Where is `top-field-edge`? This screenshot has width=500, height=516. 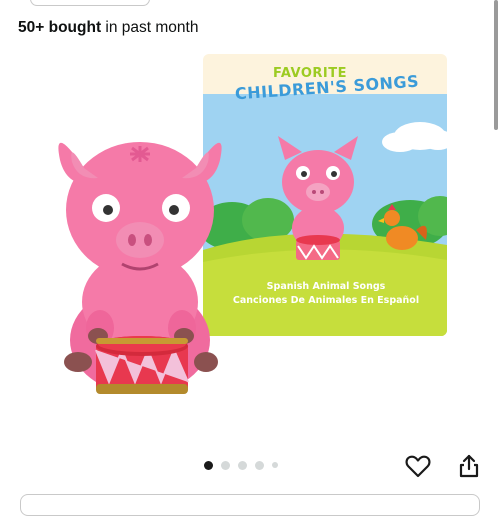 top-field-edge is located at coordinates (90, 3).